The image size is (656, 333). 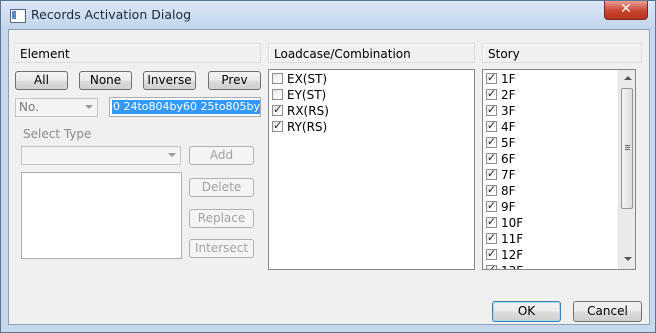 What do you see at coordinates (29, 107) in the screenshot?
I see `selection-mode-value: No.` at bounding box center [29, 107].